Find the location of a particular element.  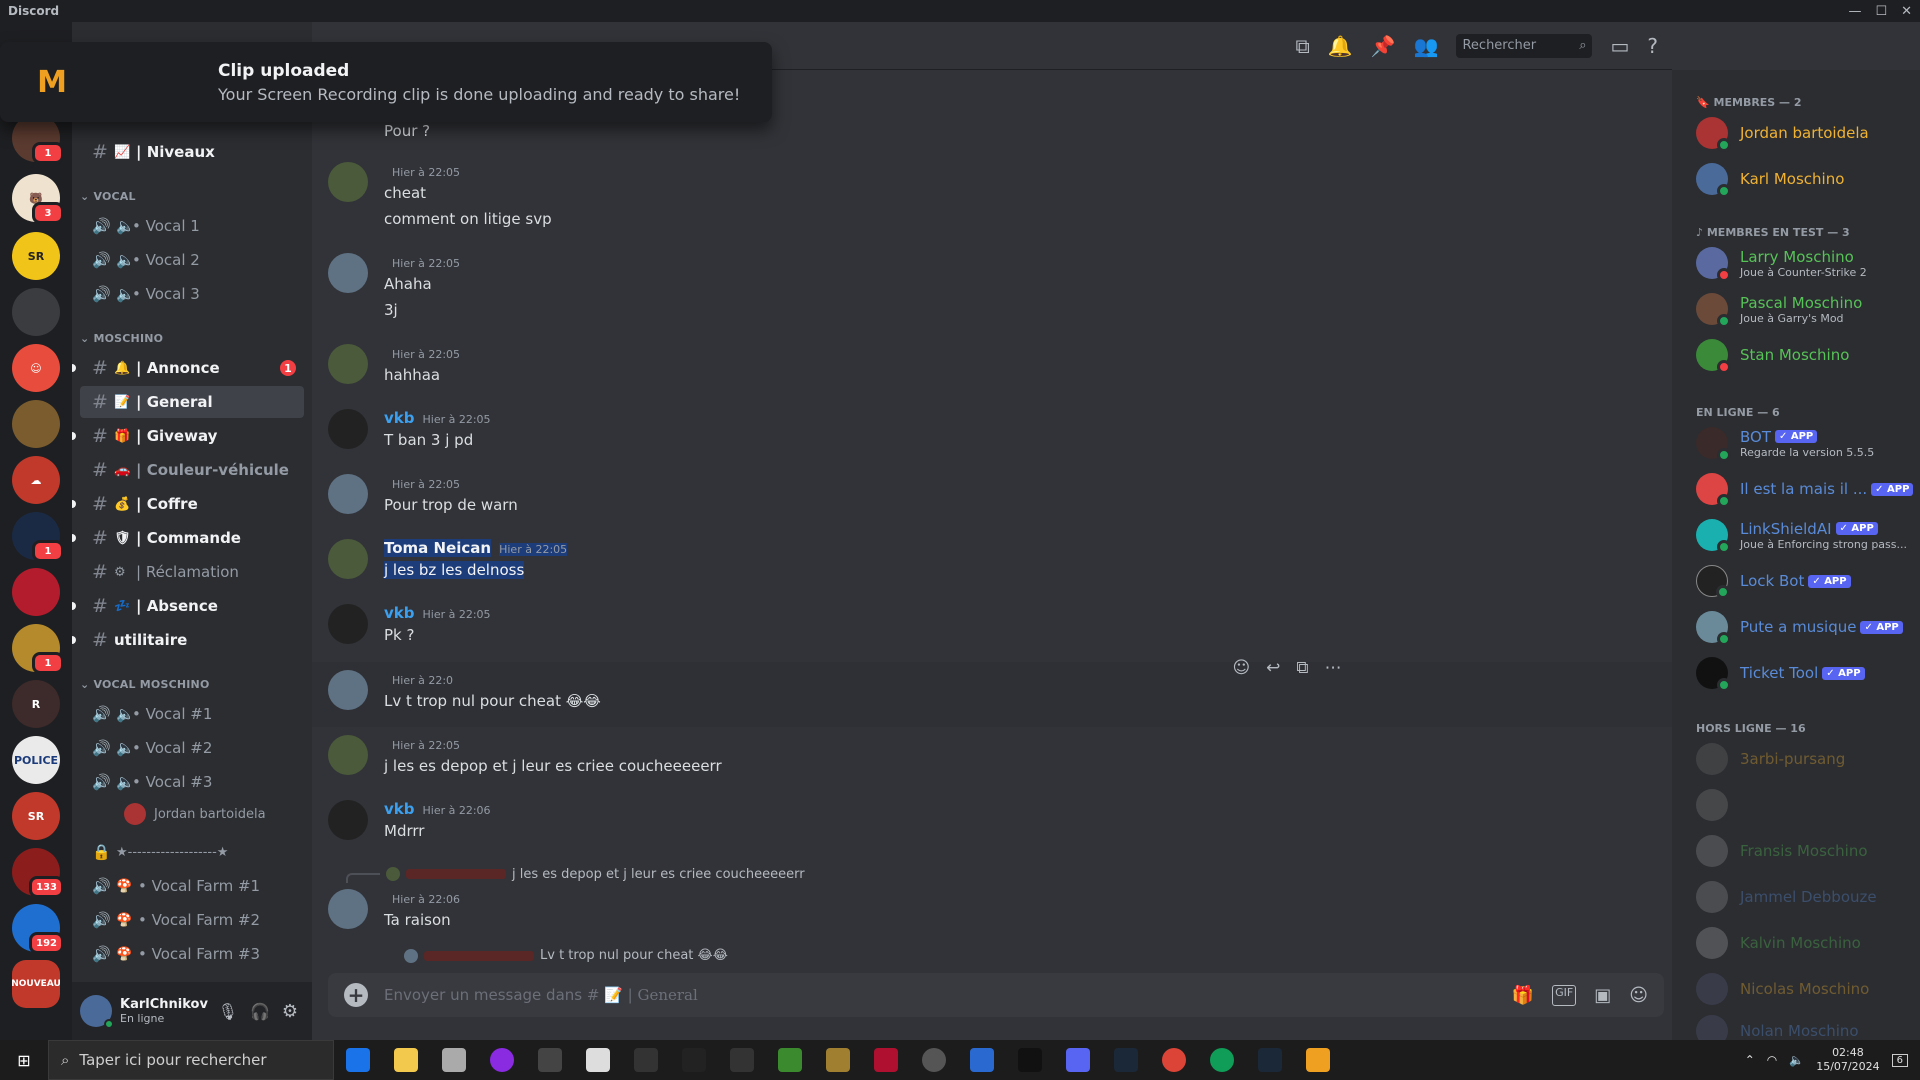

channel-commande: # 🛡 | Commande is located at coordinates (188, 538).